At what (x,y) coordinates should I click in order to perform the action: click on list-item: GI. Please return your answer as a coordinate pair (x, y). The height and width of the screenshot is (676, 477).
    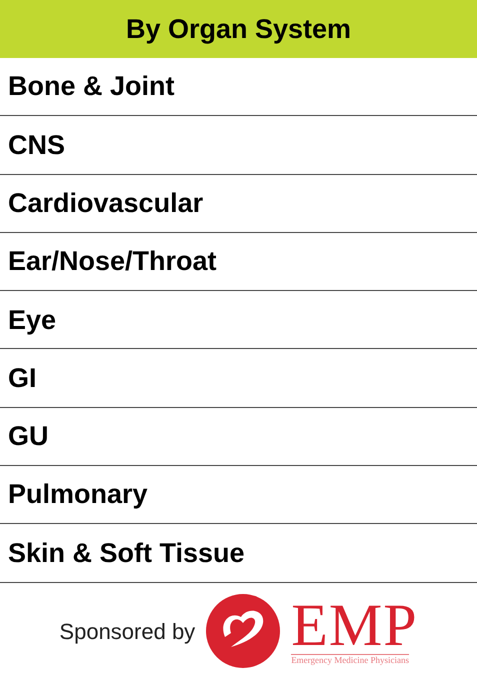
    Looking at the image, I should click on (238, 378).